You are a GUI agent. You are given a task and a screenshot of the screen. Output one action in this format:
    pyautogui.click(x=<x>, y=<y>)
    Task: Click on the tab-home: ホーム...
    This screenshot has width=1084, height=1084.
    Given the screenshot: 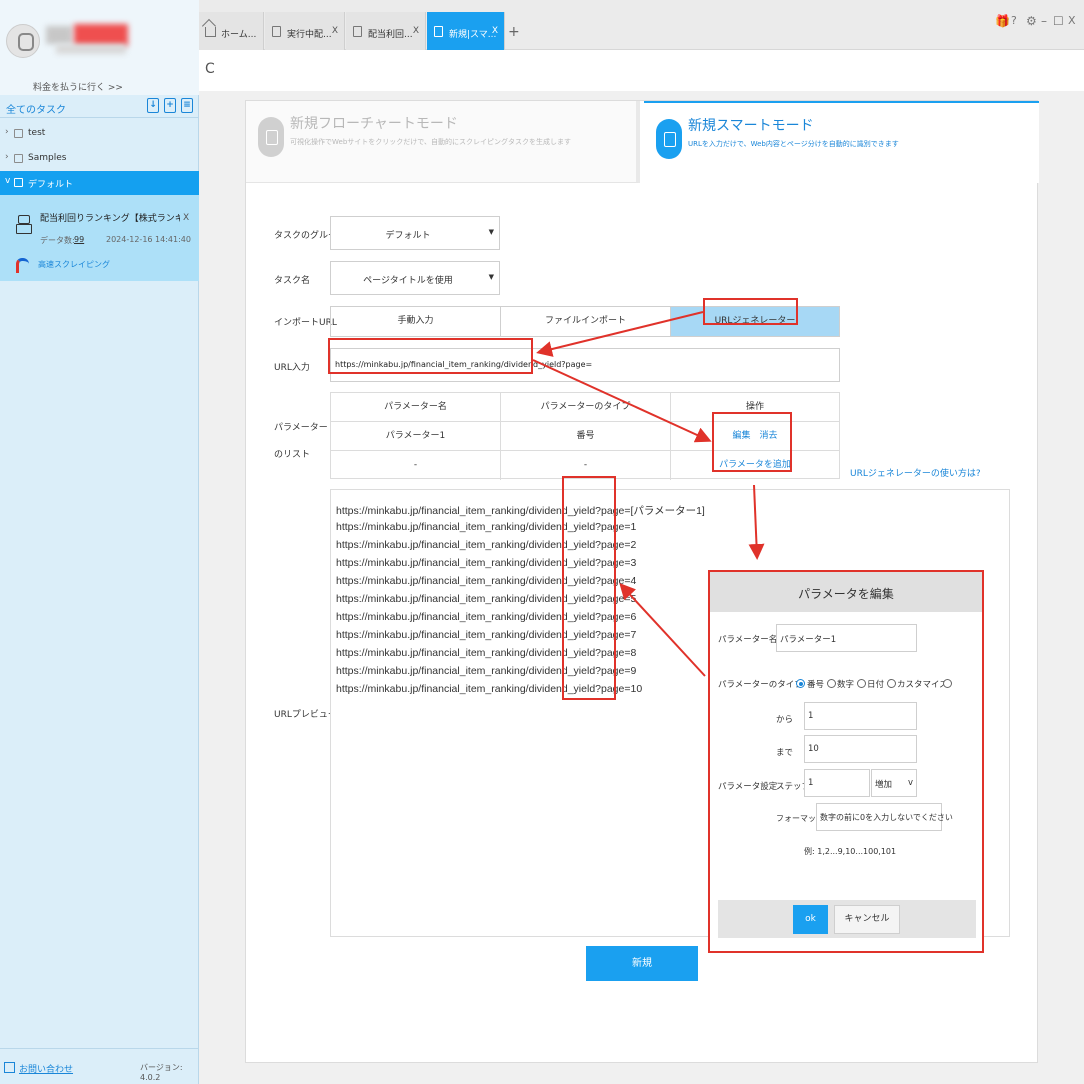 What is the action you would take?
    pyautogui.click(x=231, y=31)
    